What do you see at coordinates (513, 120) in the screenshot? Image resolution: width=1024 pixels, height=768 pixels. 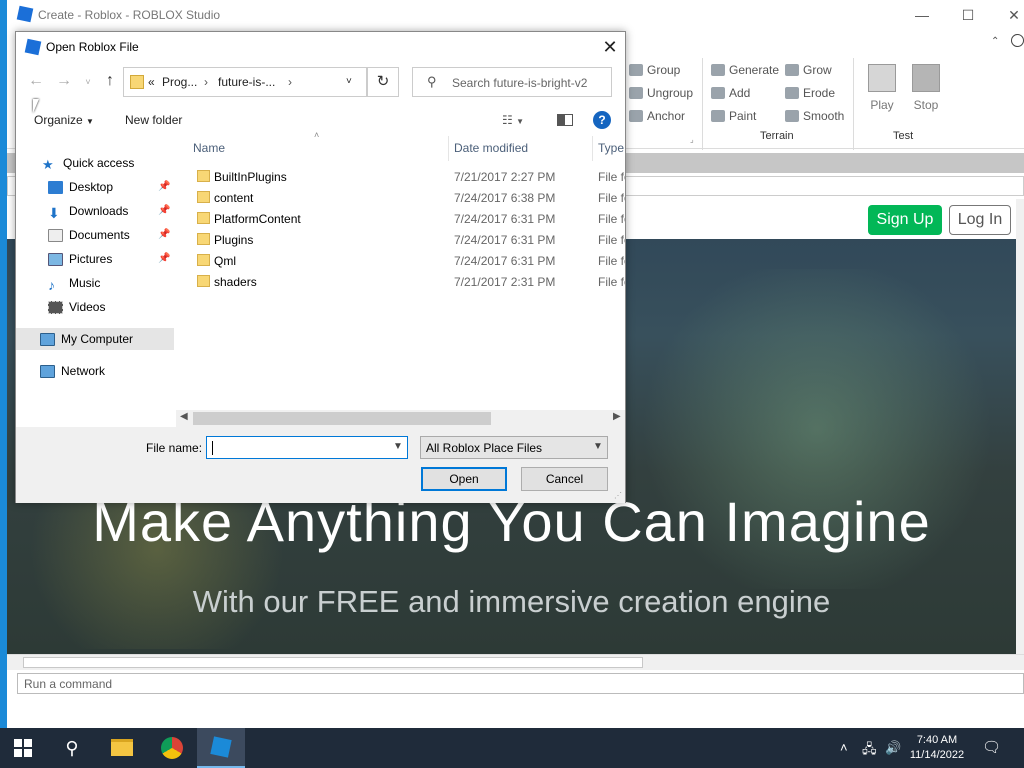 I see `view-options-icon: ☷ ▼` at bounding box center [513, 120].